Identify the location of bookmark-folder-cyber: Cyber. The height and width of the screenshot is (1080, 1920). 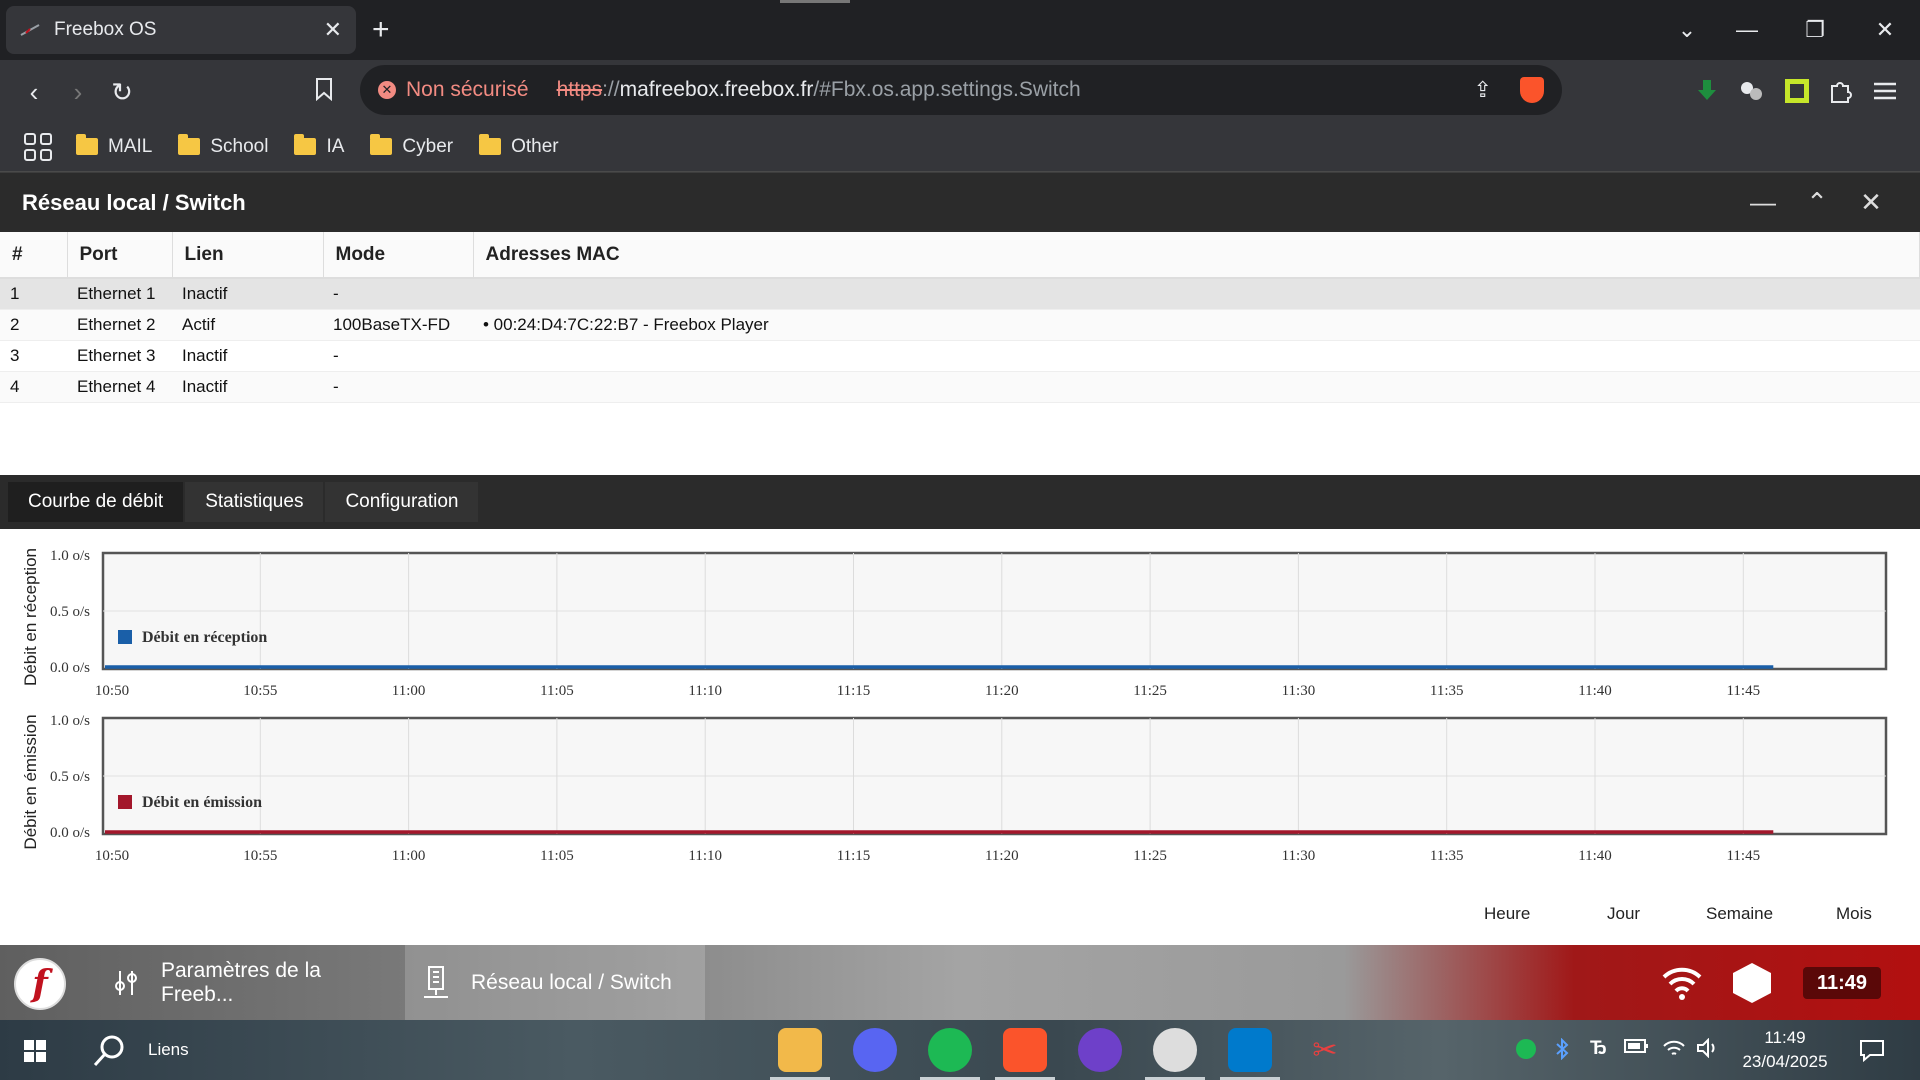
(411, 146).